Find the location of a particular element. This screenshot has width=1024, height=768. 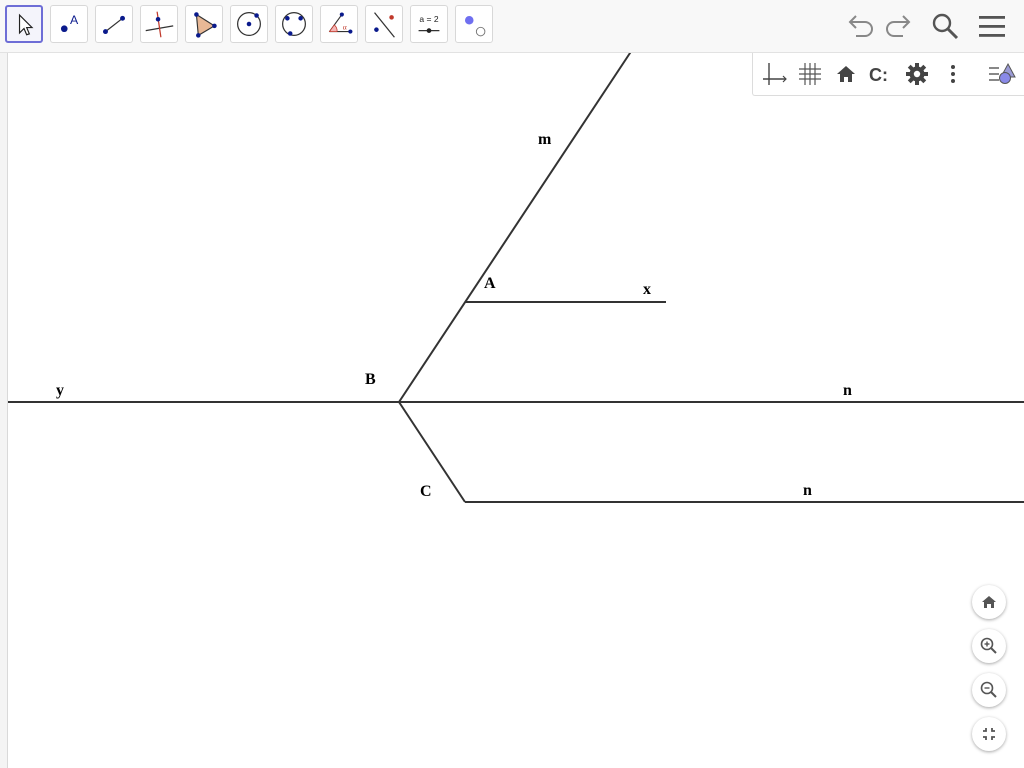

slider-tool: a = 2 is located at coordinates (429, 24).